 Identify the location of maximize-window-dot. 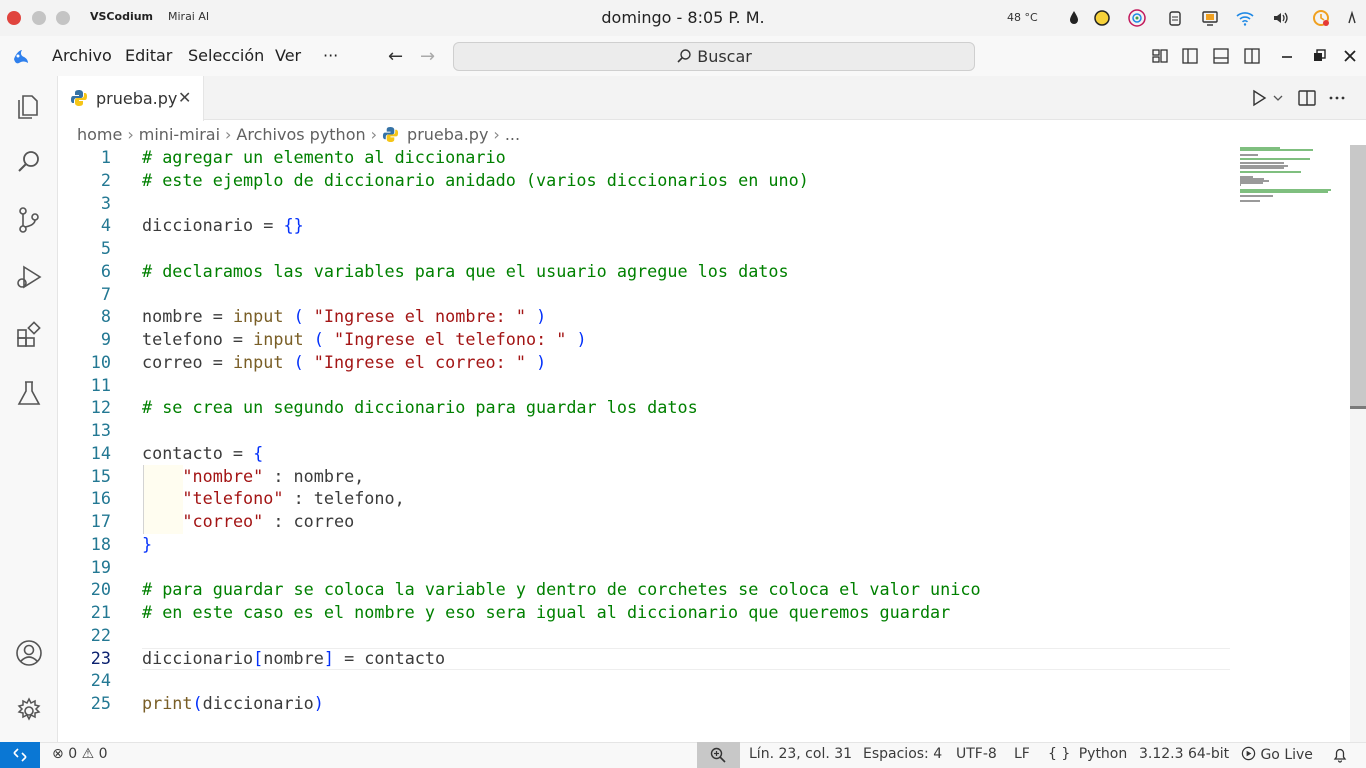
(63, 18).